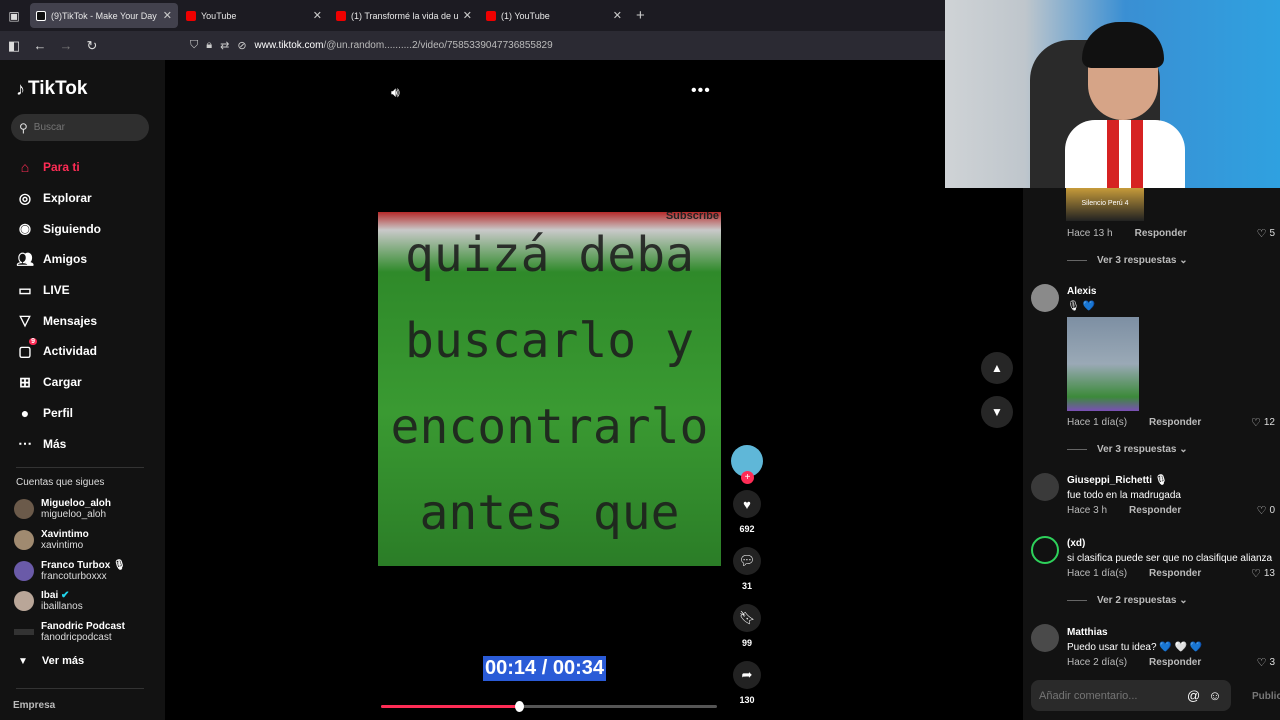 The width and height of the screenshot is (1280, 720). I want to click on bookmark-icon: 🔖︎, so click(747, 618).